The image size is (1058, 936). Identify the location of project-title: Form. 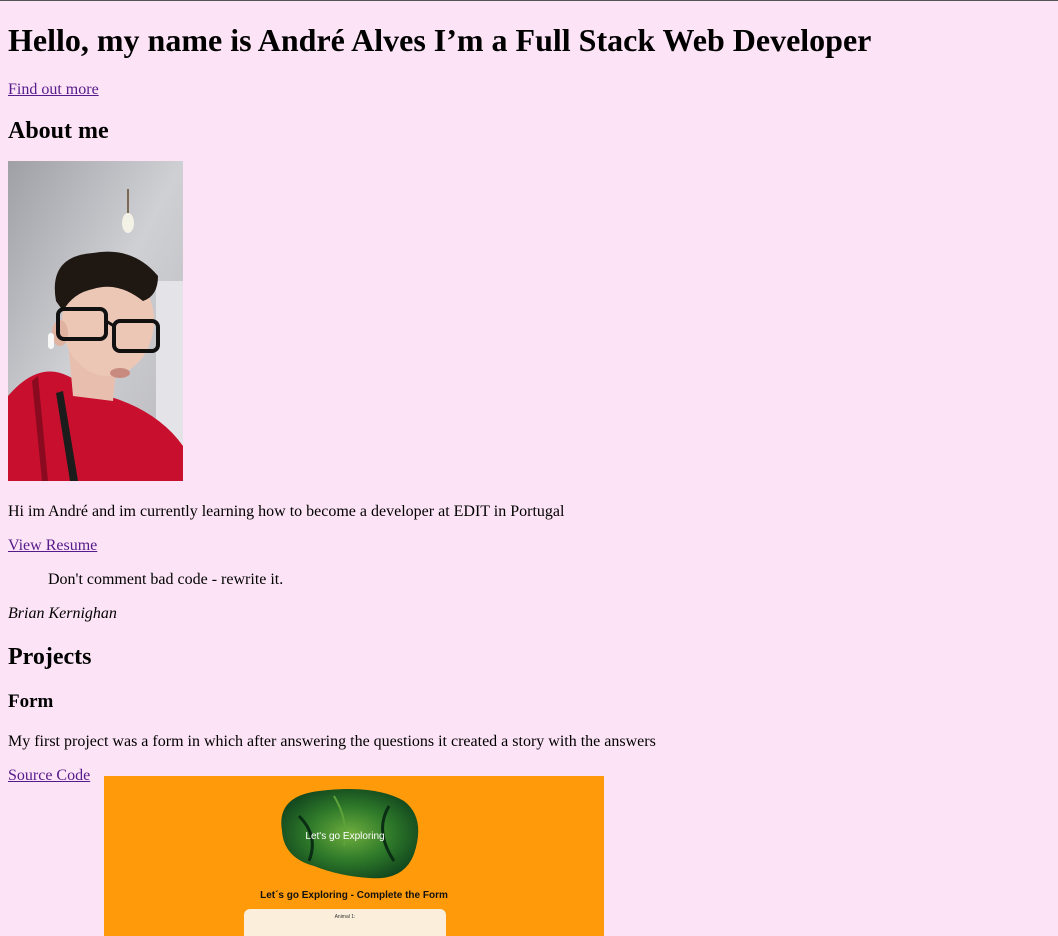
(31, 701).